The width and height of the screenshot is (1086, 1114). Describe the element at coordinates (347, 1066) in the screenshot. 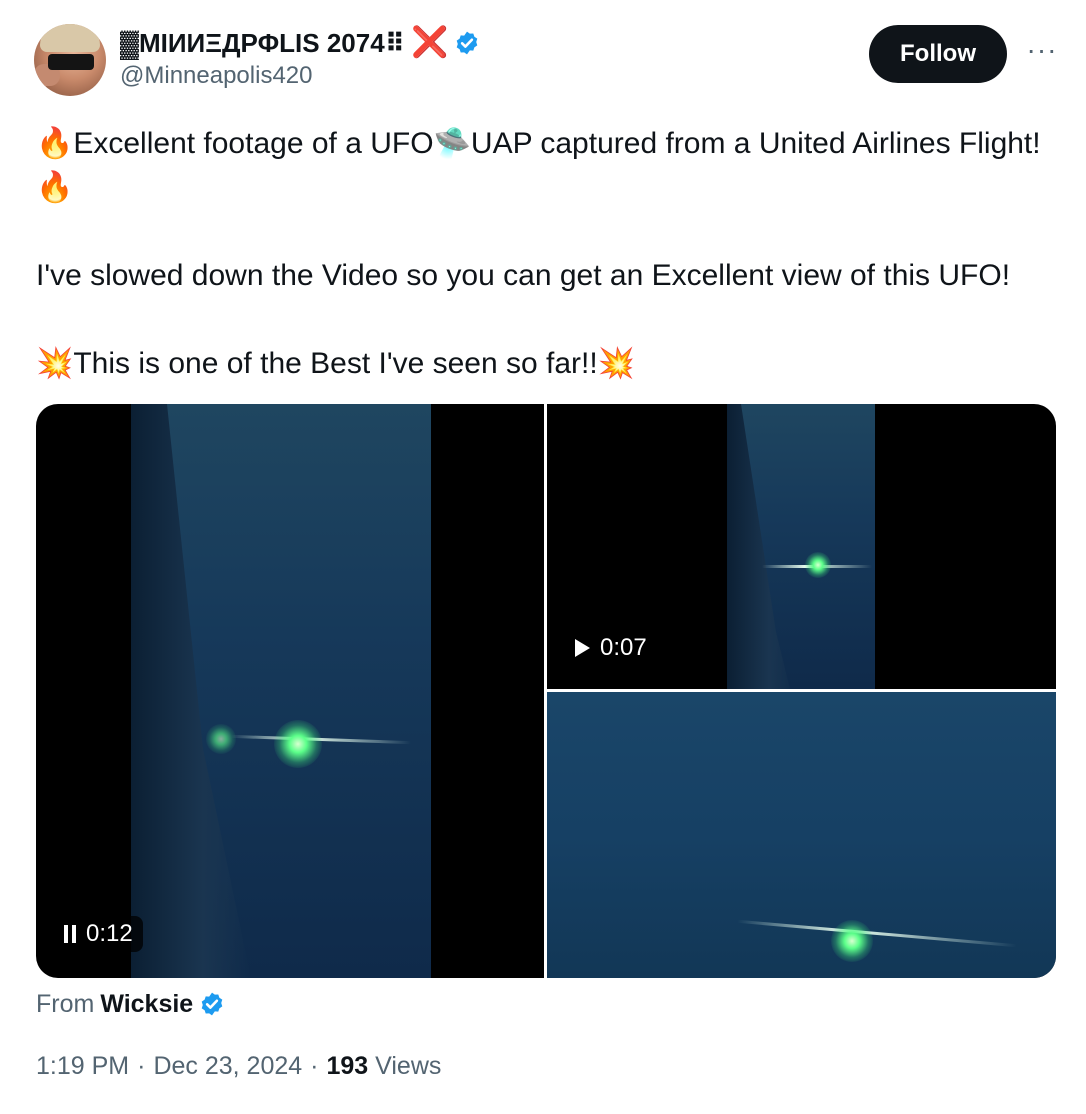

I see `views-count: 193` at that location.